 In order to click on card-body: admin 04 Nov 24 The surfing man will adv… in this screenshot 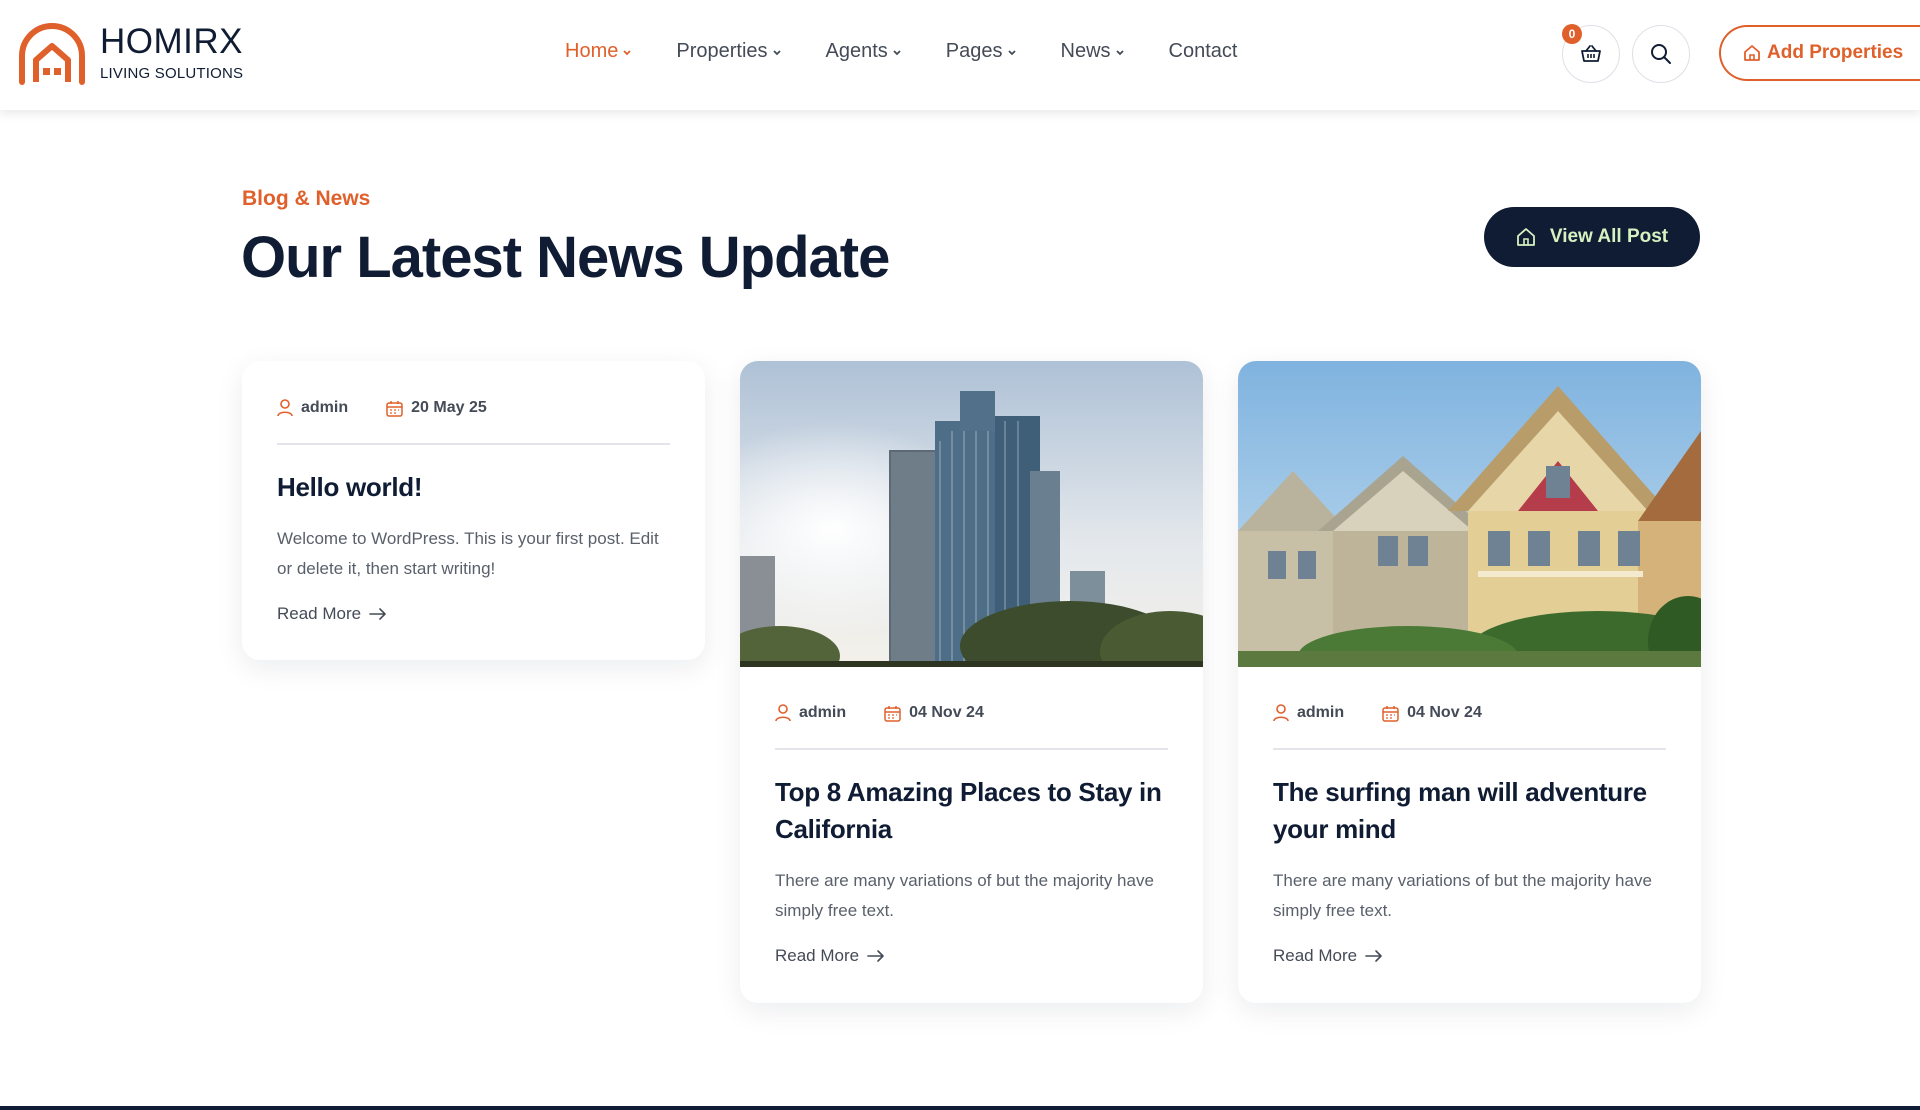, I will do `click(1469, 832)`.